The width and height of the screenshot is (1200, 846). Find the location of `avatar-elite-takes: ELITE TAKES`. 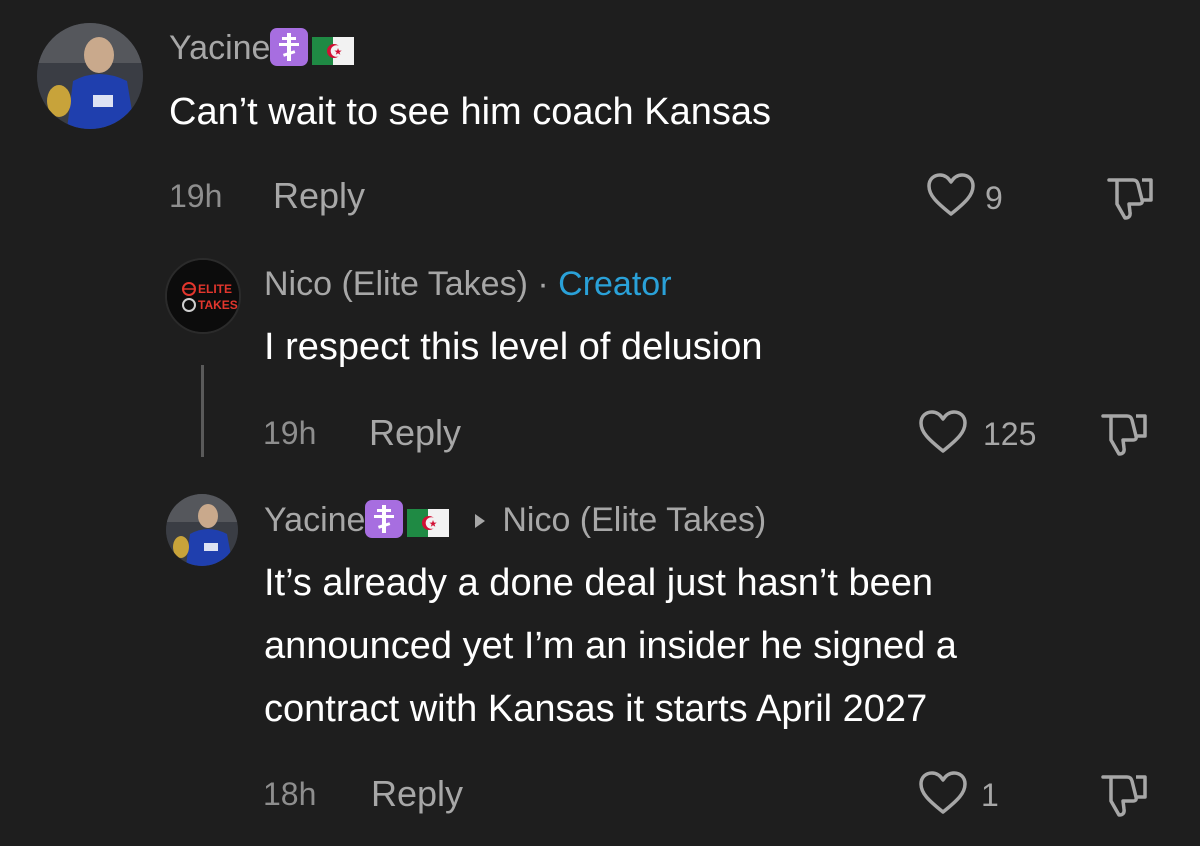

avatar-elite-takes: ELITE TAKES is located at coordinates (203, 296).